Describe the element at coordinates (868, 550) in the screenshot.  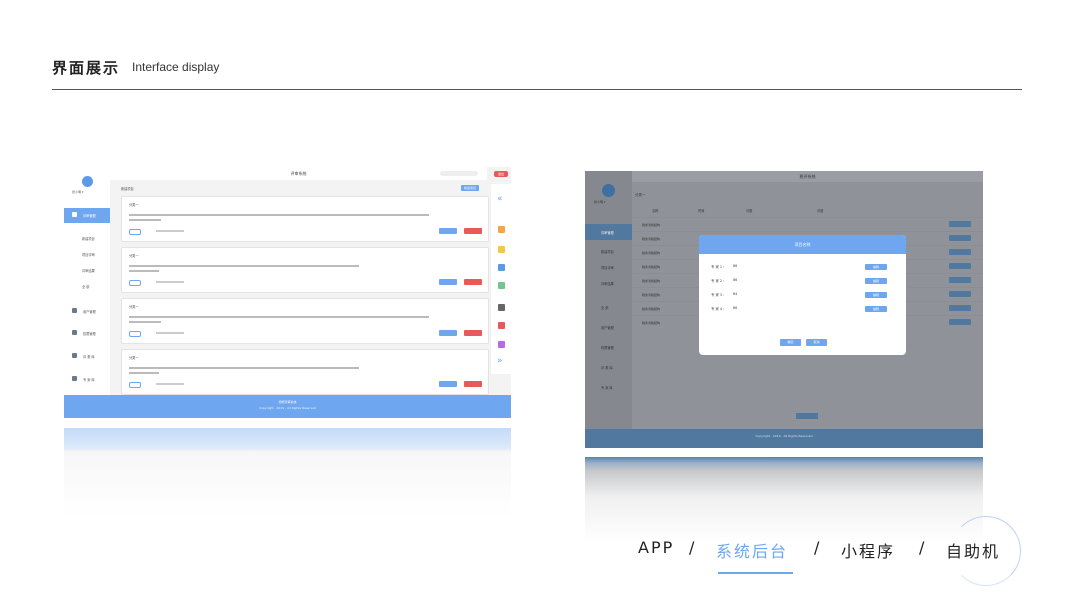
I see `nav-item-mini-program: 小程序` at that location.